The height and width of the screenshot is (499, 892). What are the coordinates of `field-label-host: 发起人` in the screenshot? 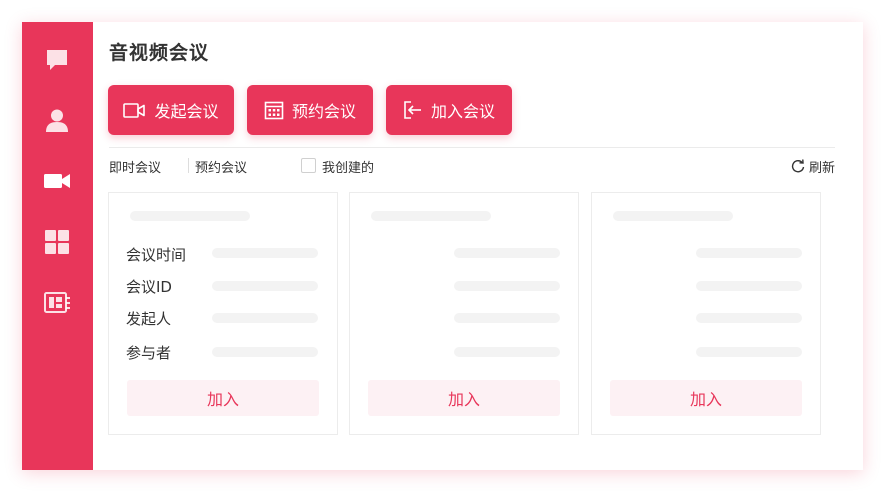 It's located at (149, 319).